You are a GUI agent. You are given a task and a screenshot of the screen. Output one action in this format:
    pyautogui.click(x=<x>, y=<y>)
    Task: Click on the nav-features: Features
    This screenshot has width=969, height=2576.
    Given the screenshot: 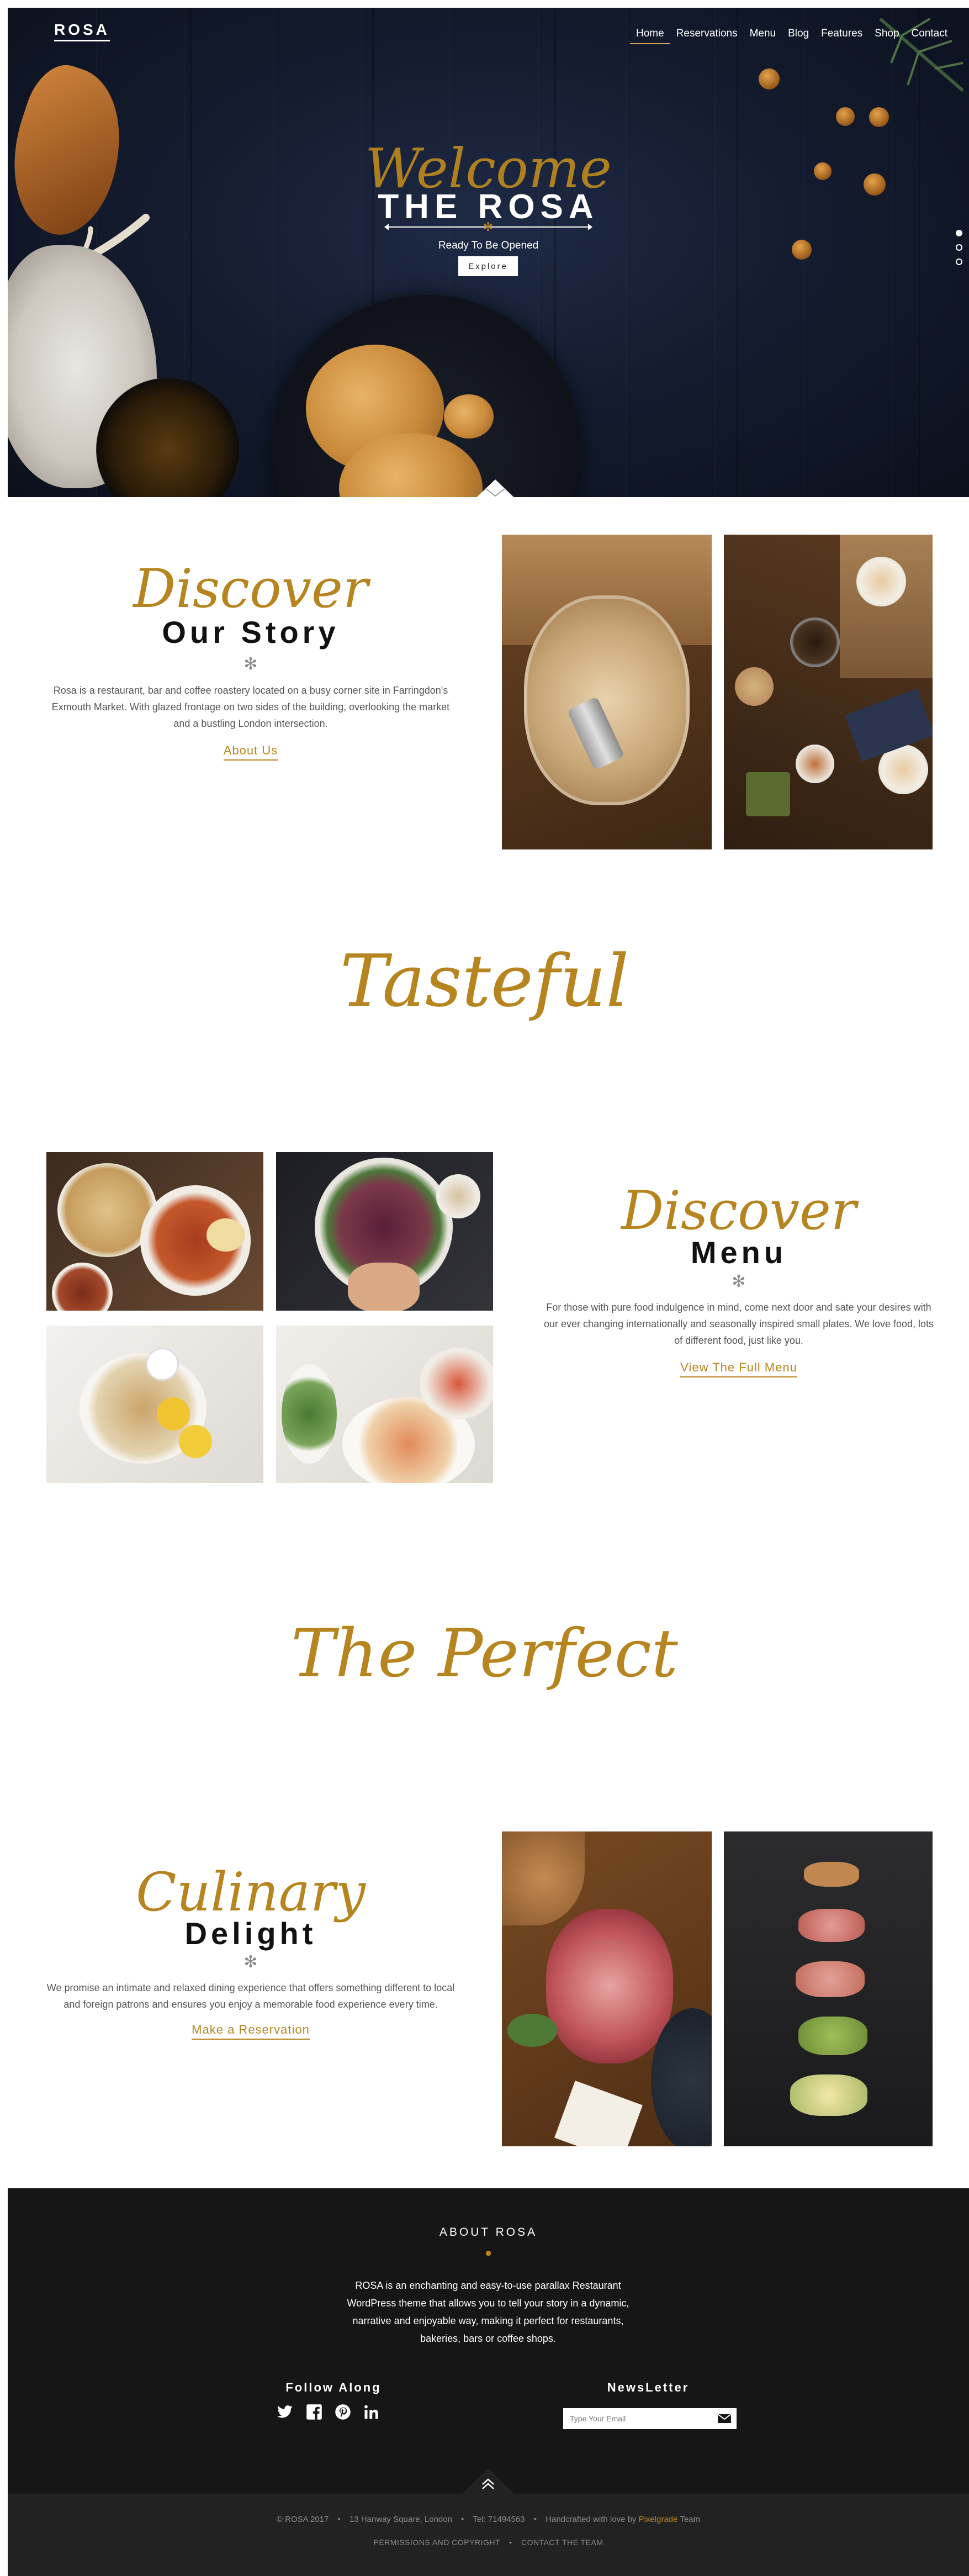 What is the action you would take?
    pyautogui.click(x=842, y=34)
    